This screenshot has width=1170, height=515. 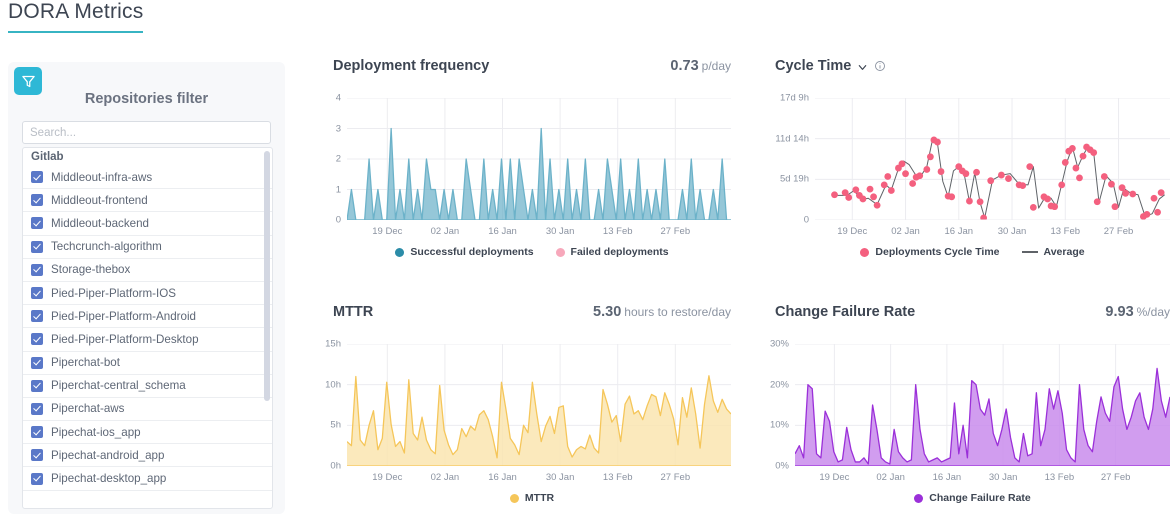 I want to click on legend-item: Failed deployments, so click(x=612, y=252).